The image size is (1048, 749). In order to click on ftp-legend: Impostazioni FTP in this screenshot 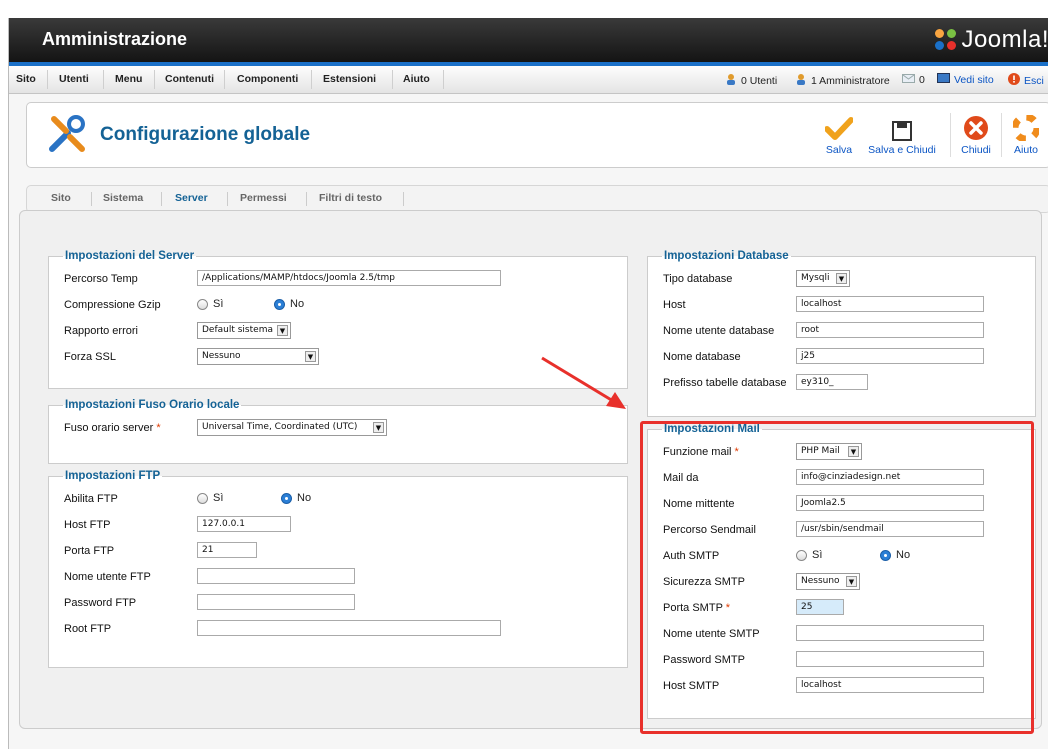, I will do `click(113, 476)`.